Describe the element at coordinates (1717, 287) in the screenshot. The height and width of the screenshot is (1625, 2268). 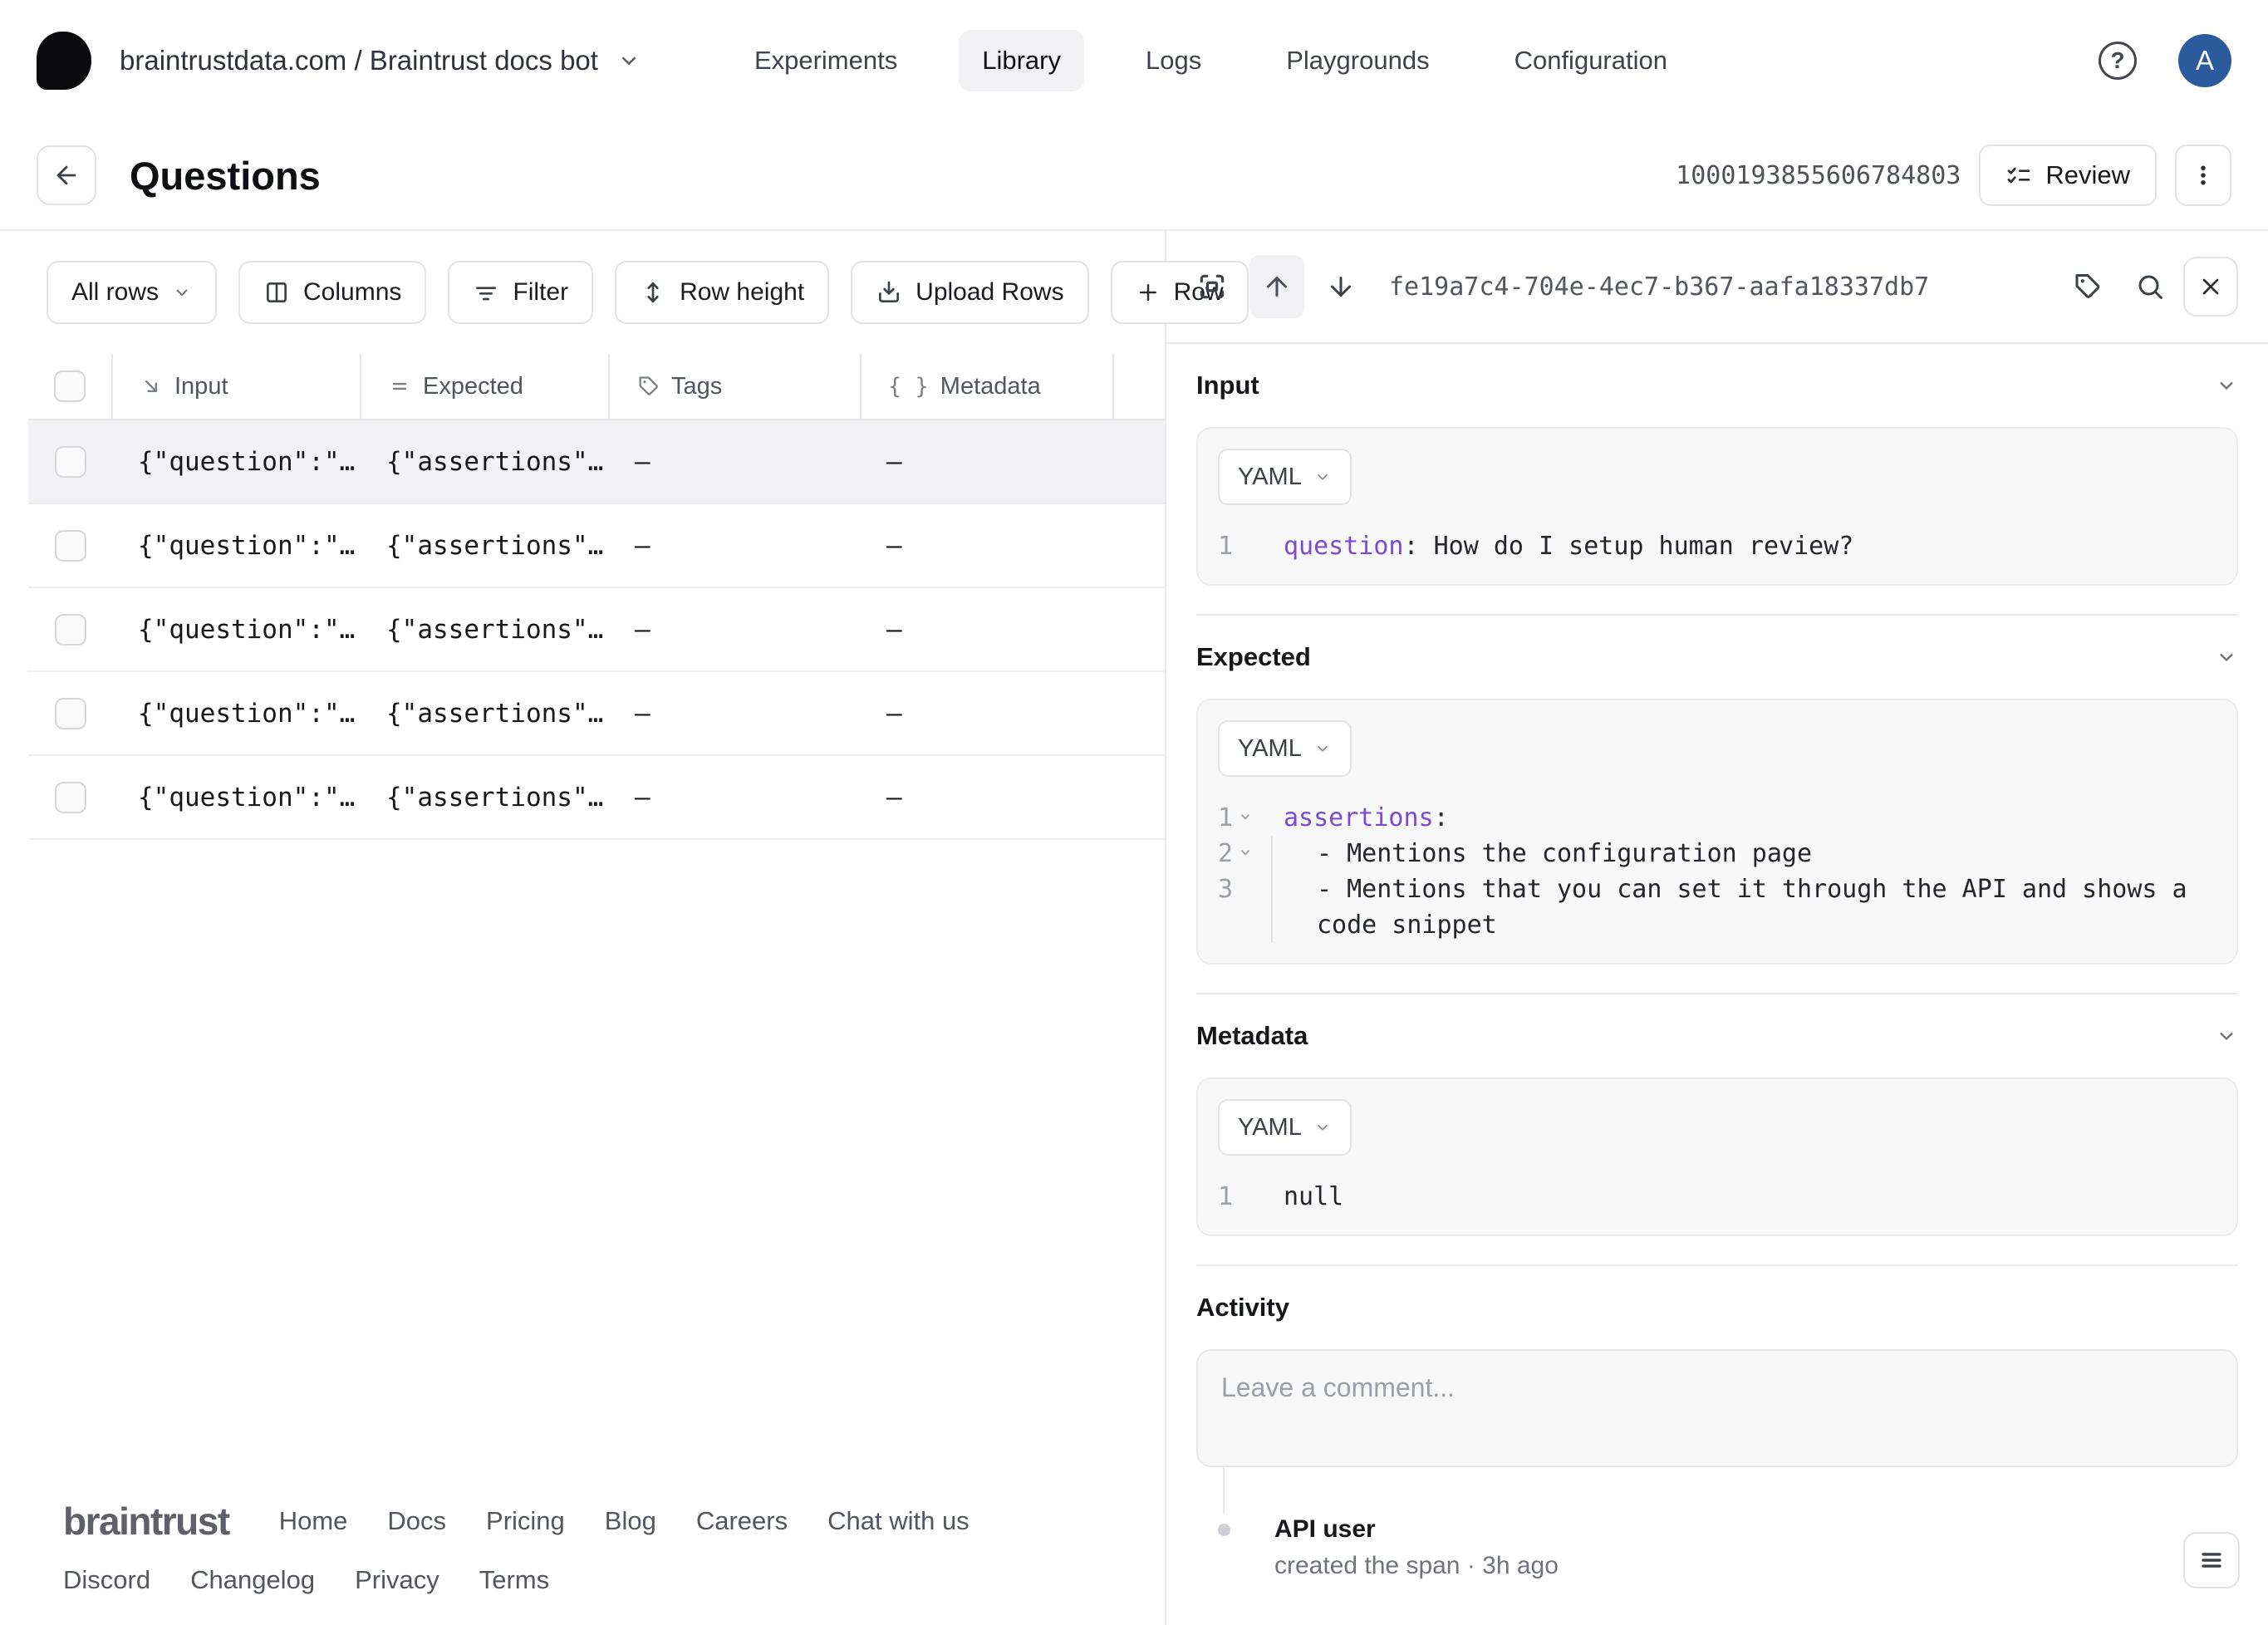
I see `detail-toolbar: fe19a7c4-704e-4ec7-b367-aafa18337db7` at that location.